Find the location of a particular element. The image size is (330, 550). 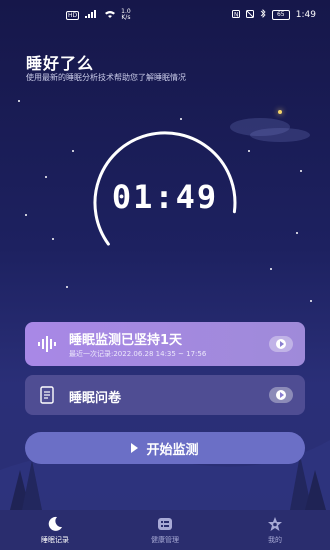

tab-label: 我的 is located at coordinates (275, 539).